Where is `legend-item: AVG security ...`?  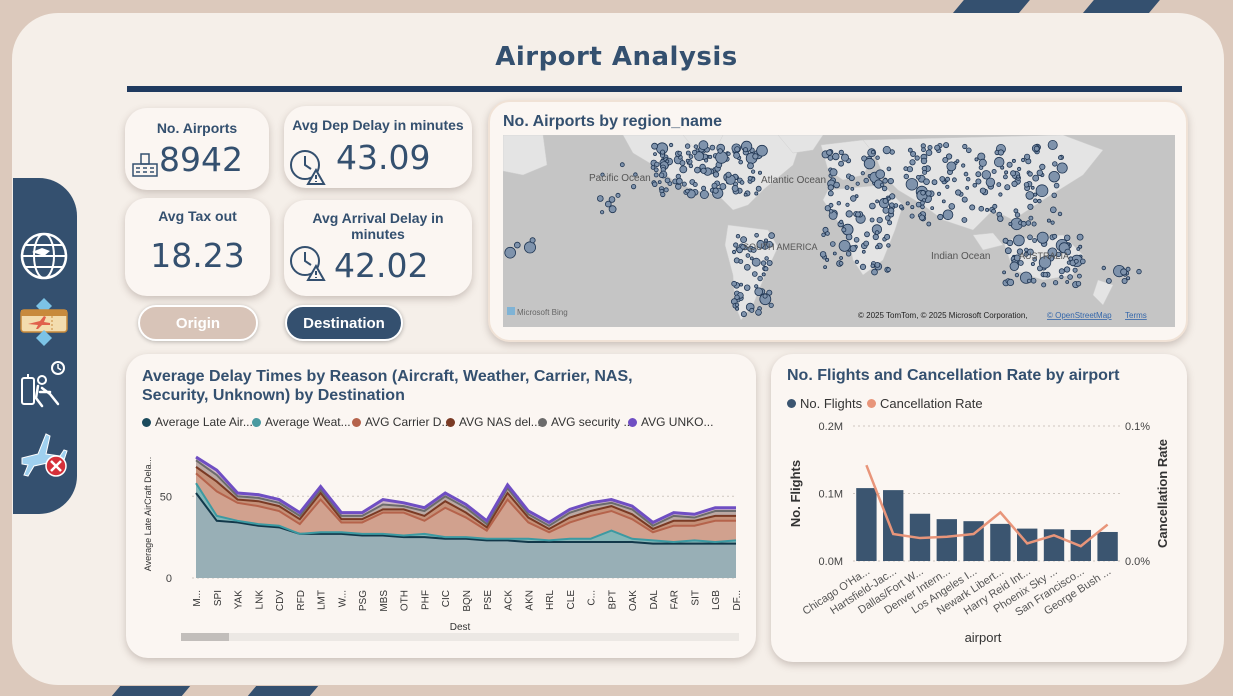
legend-item: AVG security ... is located at coordinates (585, 422).